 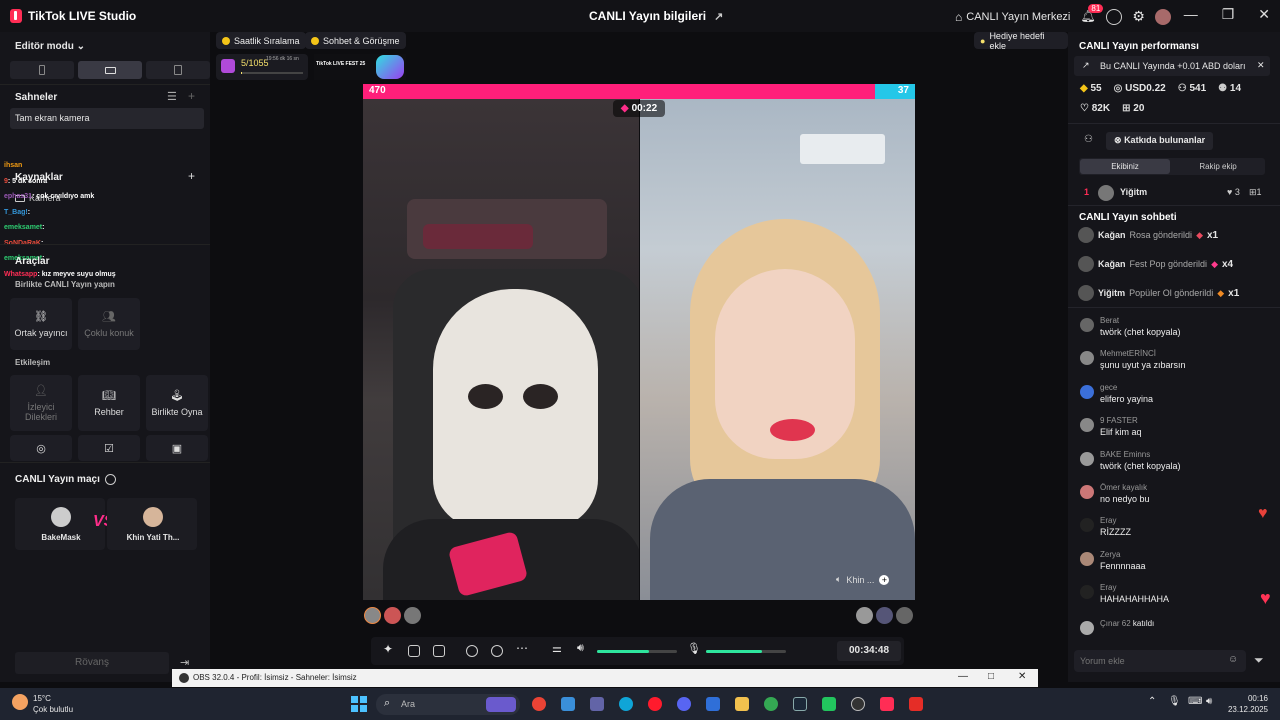 I want to click on folder-icon, so click(x=742, y=704).